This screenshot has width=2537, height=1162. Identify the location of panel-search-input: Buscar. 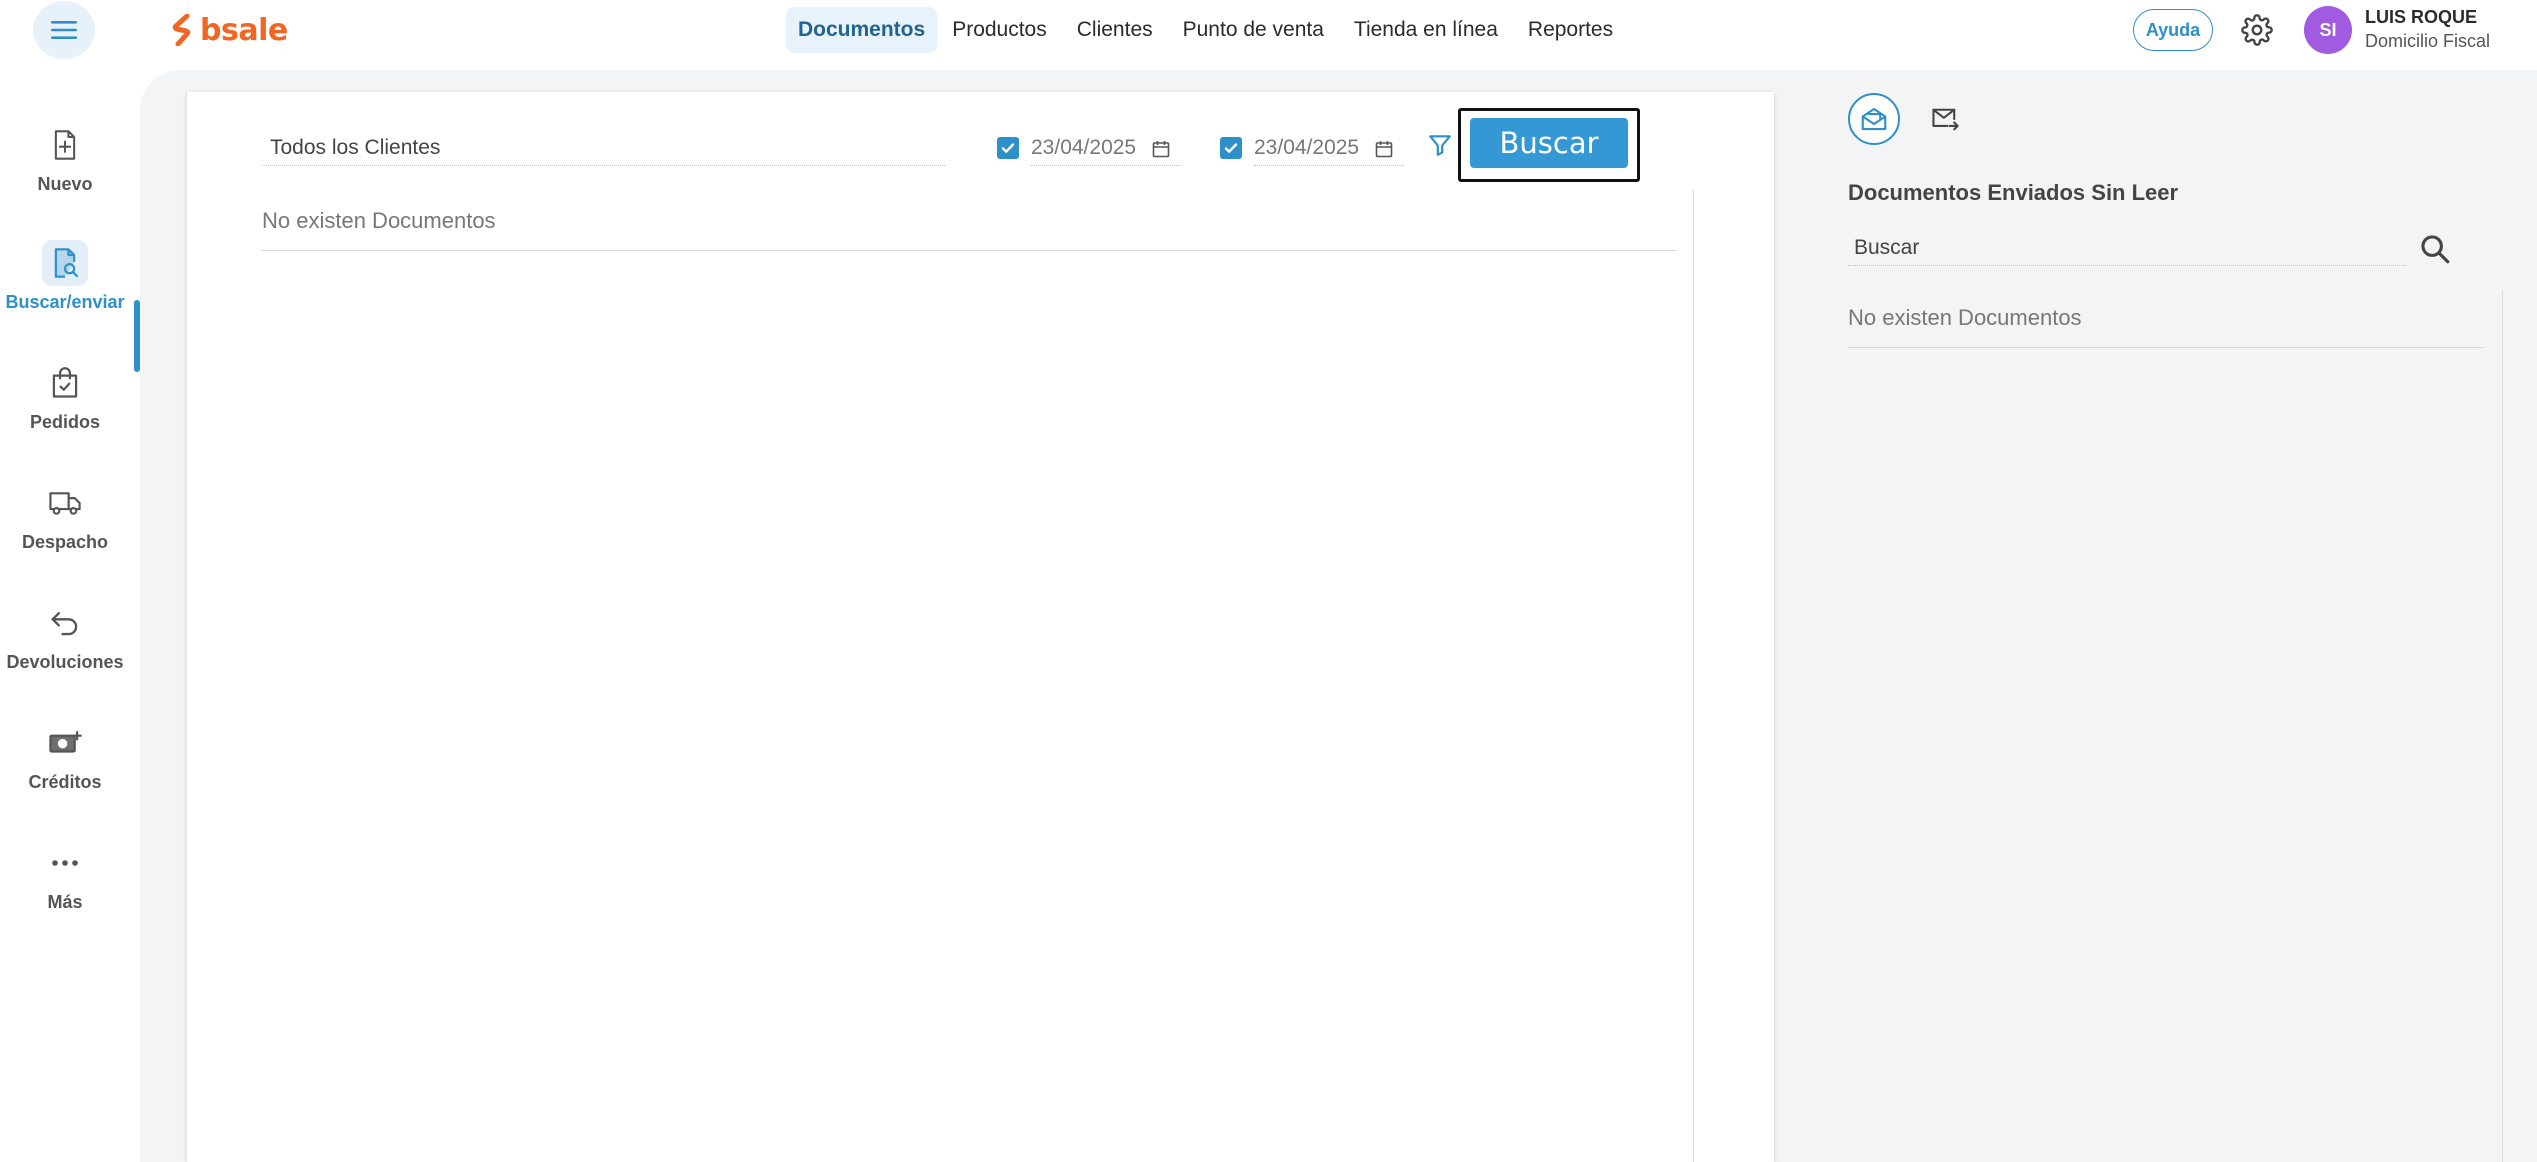
(2127, 248).